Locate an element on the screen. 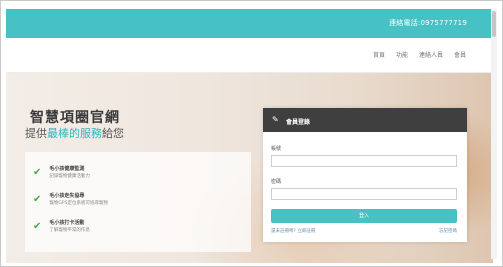 The height and width of the screenshot is (267, 503). scrollbar is located at coordinates (494, 134).